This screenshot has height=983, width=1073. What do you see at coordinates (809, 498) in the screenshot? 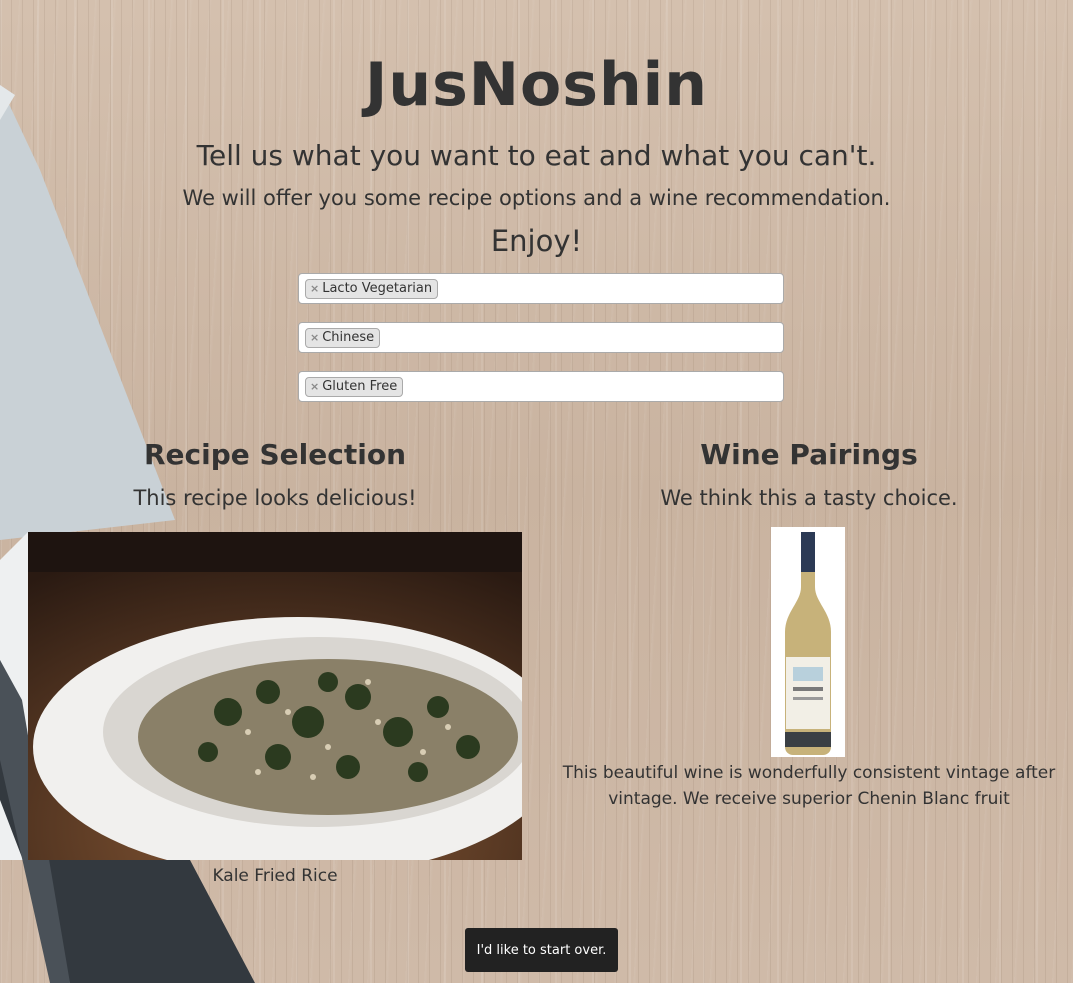
I see `wine-section-subtitle: We think this a tasty choice.` at bounding box center [809, 498].